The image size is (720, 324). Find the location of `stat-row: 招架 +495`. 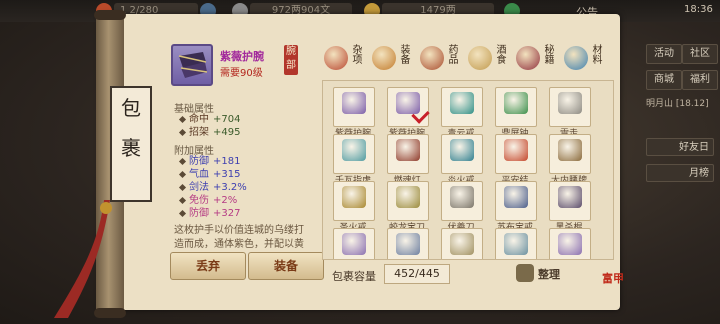

stat-row: 招架 +495 is located at coordinates (209, 132).